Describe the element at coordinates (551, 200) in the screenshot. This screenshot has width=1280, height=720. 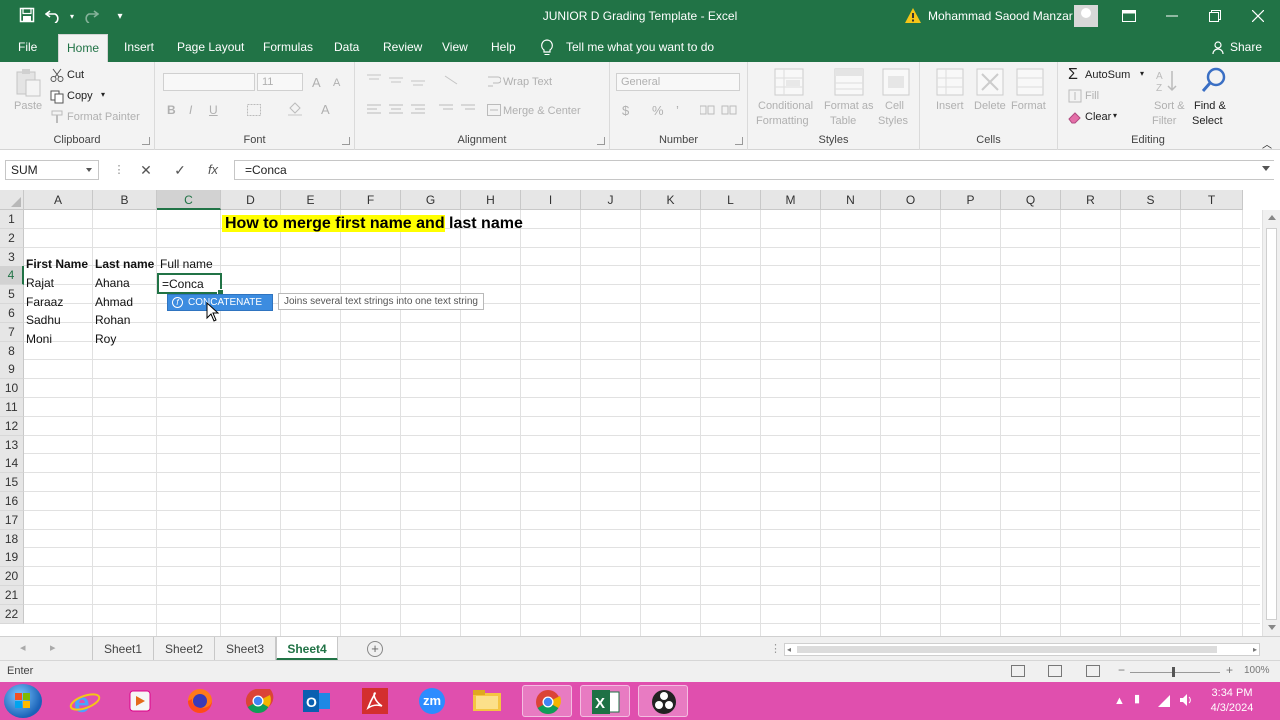
I see `column-header: I` at that location.